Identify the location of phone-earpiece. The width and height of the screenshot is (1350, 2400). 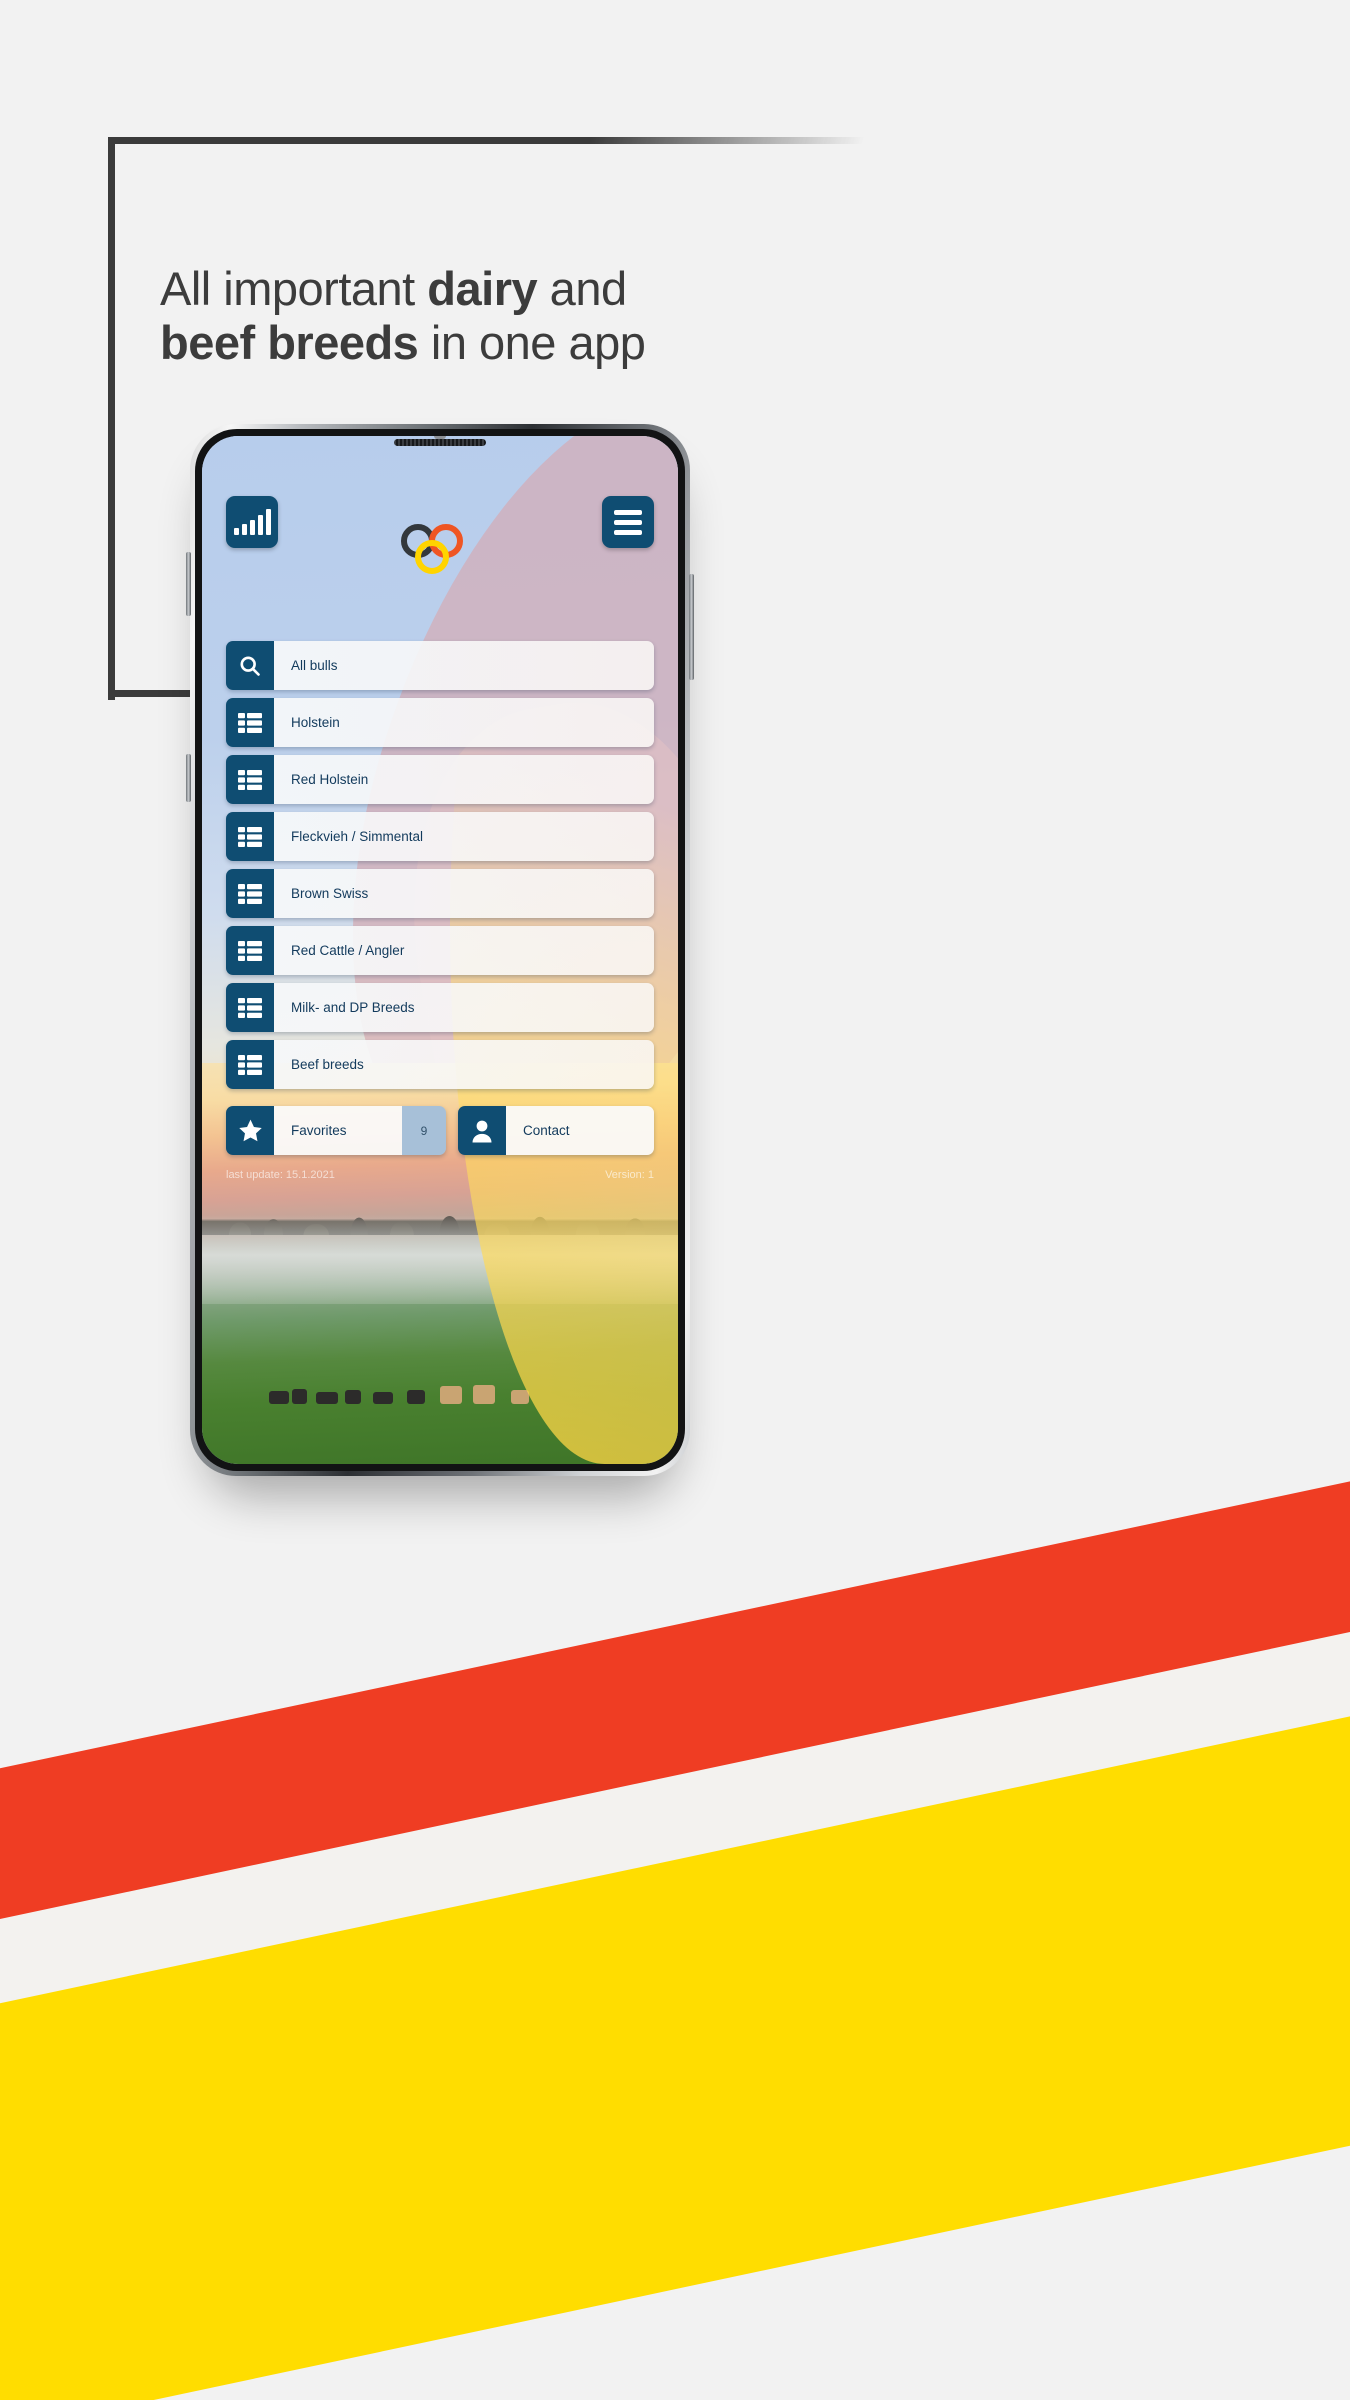
(440, 442).